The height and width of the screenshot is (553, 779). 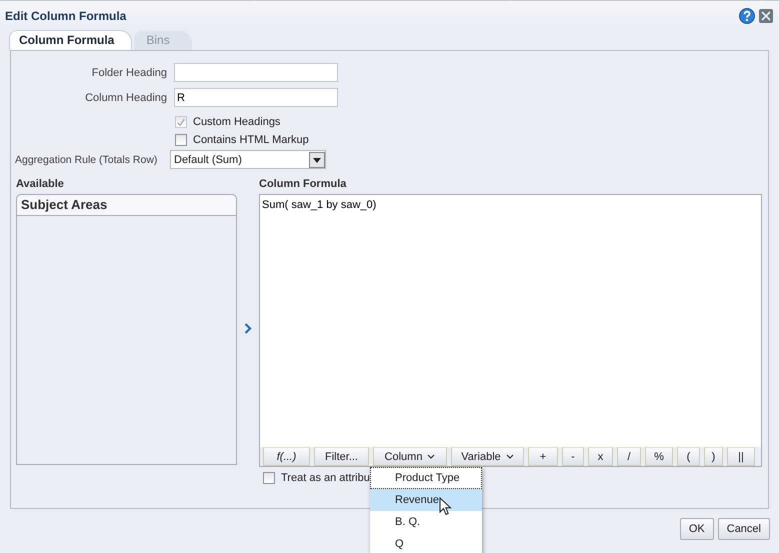 I want to click on menu-item: Revenue, so click(x=426, y=500).